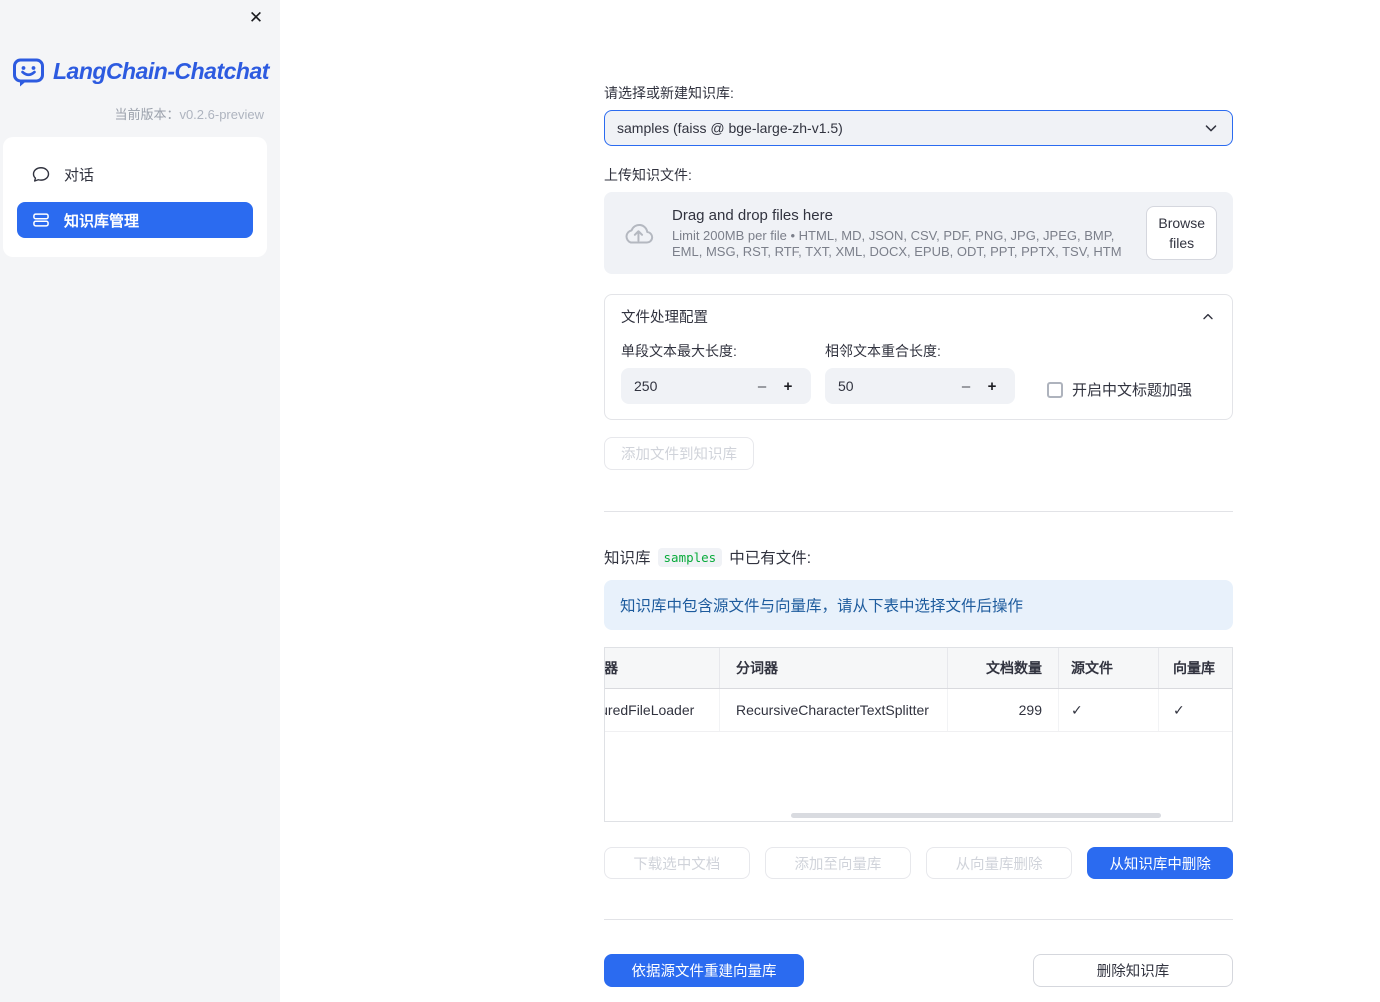  Describe the element at coordinates (1109, 710) in the screenshot. I see `cell-source-file-check: ✓` at that location.